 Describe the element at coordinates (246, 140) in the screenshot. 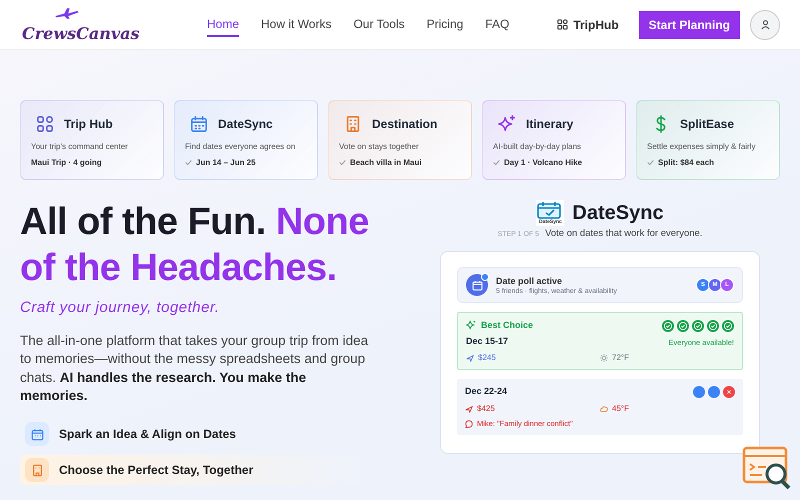

I see `tool-card: DateSync Find dates everyone agrees on Jun 14 – Jun 25` at that location.